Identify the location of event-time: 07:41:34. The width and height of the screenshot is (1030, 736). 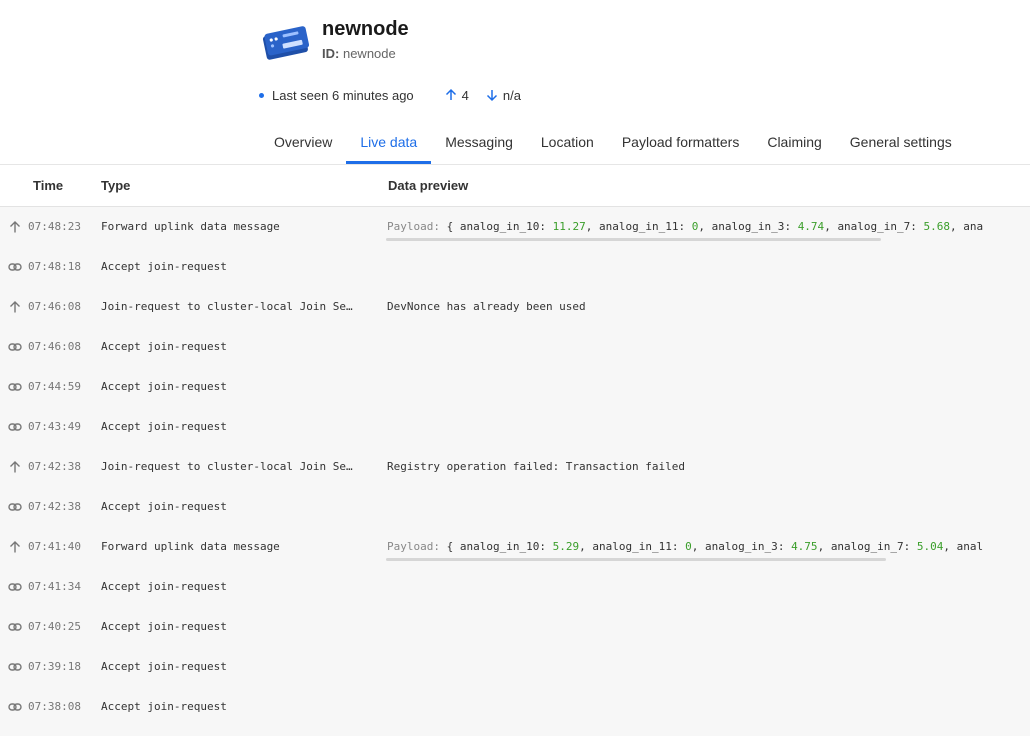
(54, 586).